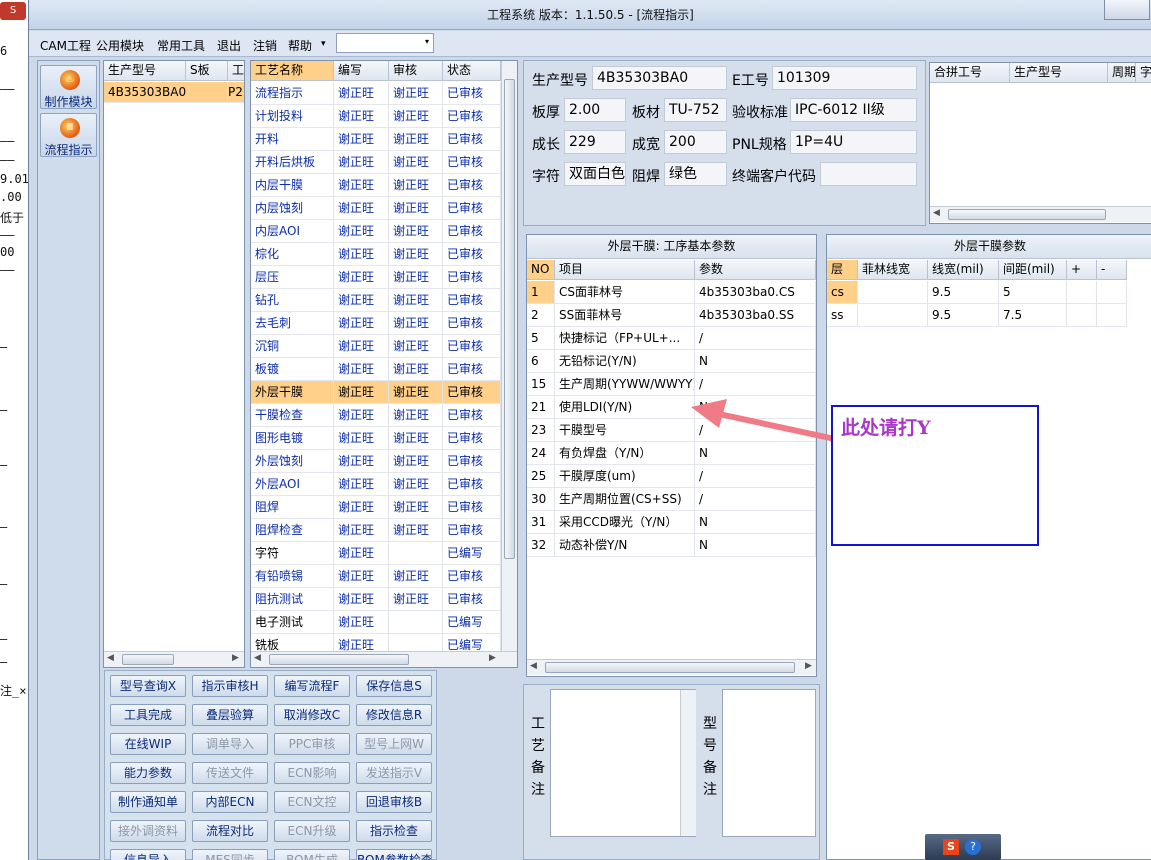 The width and height of the screenshot is (1151, 860). Describe the element at coordinates (148, 686) in the screenshot. I see `action-button: 型号查询X` at that location.